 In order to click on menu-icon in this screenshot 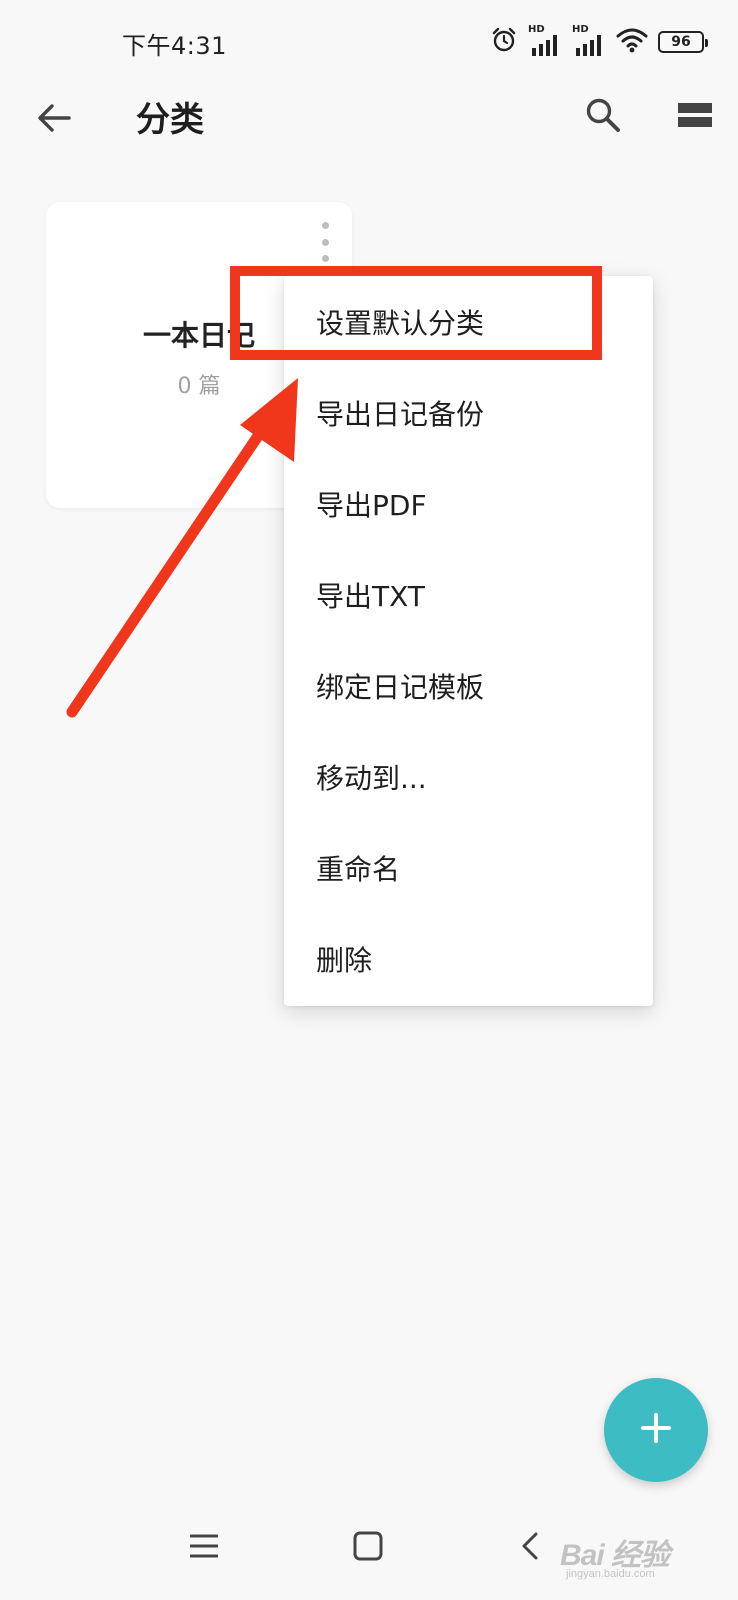, I will do `click(204, 1548)`.